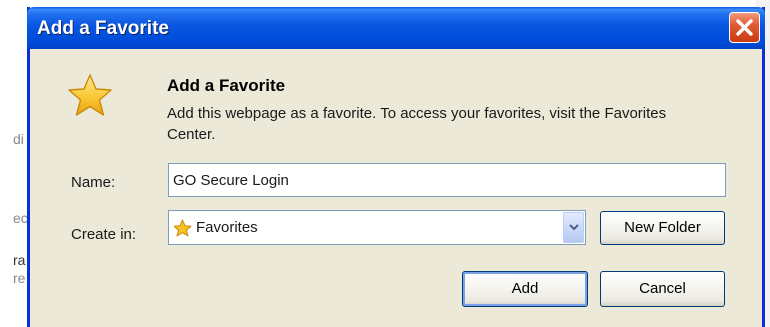 The height and width of the screenshot is (327, 770). Describe the element at coordinates (103, 28) in the screenshot. I see `dialog-title: Add a Favorite` at that location.